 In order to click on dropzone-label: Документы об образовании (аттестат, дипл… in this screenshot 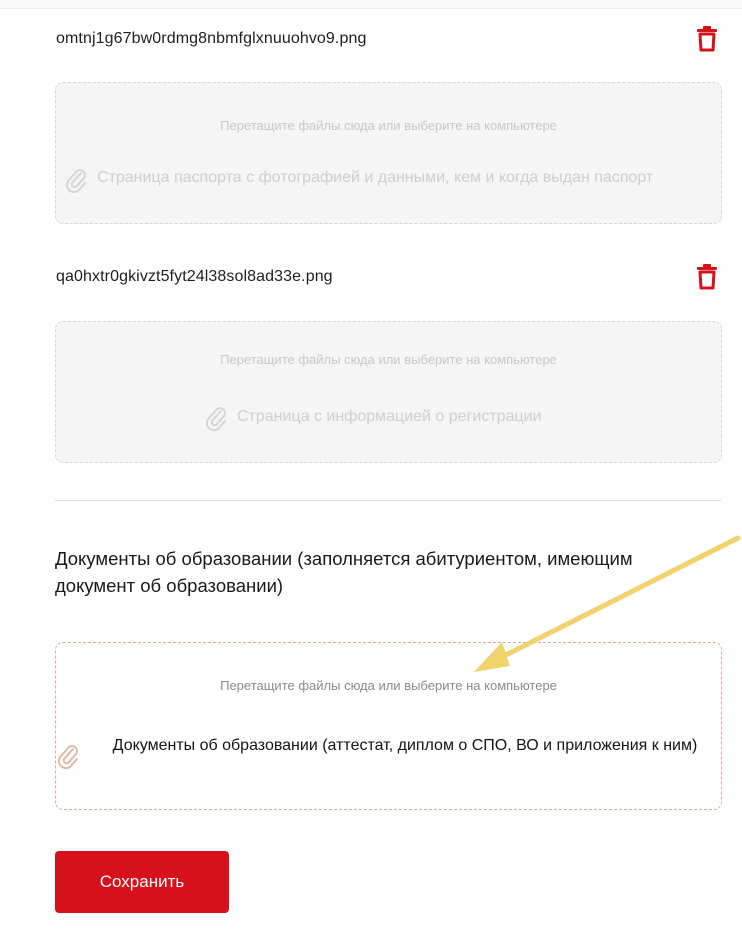, I will do `click(405, 745)`.